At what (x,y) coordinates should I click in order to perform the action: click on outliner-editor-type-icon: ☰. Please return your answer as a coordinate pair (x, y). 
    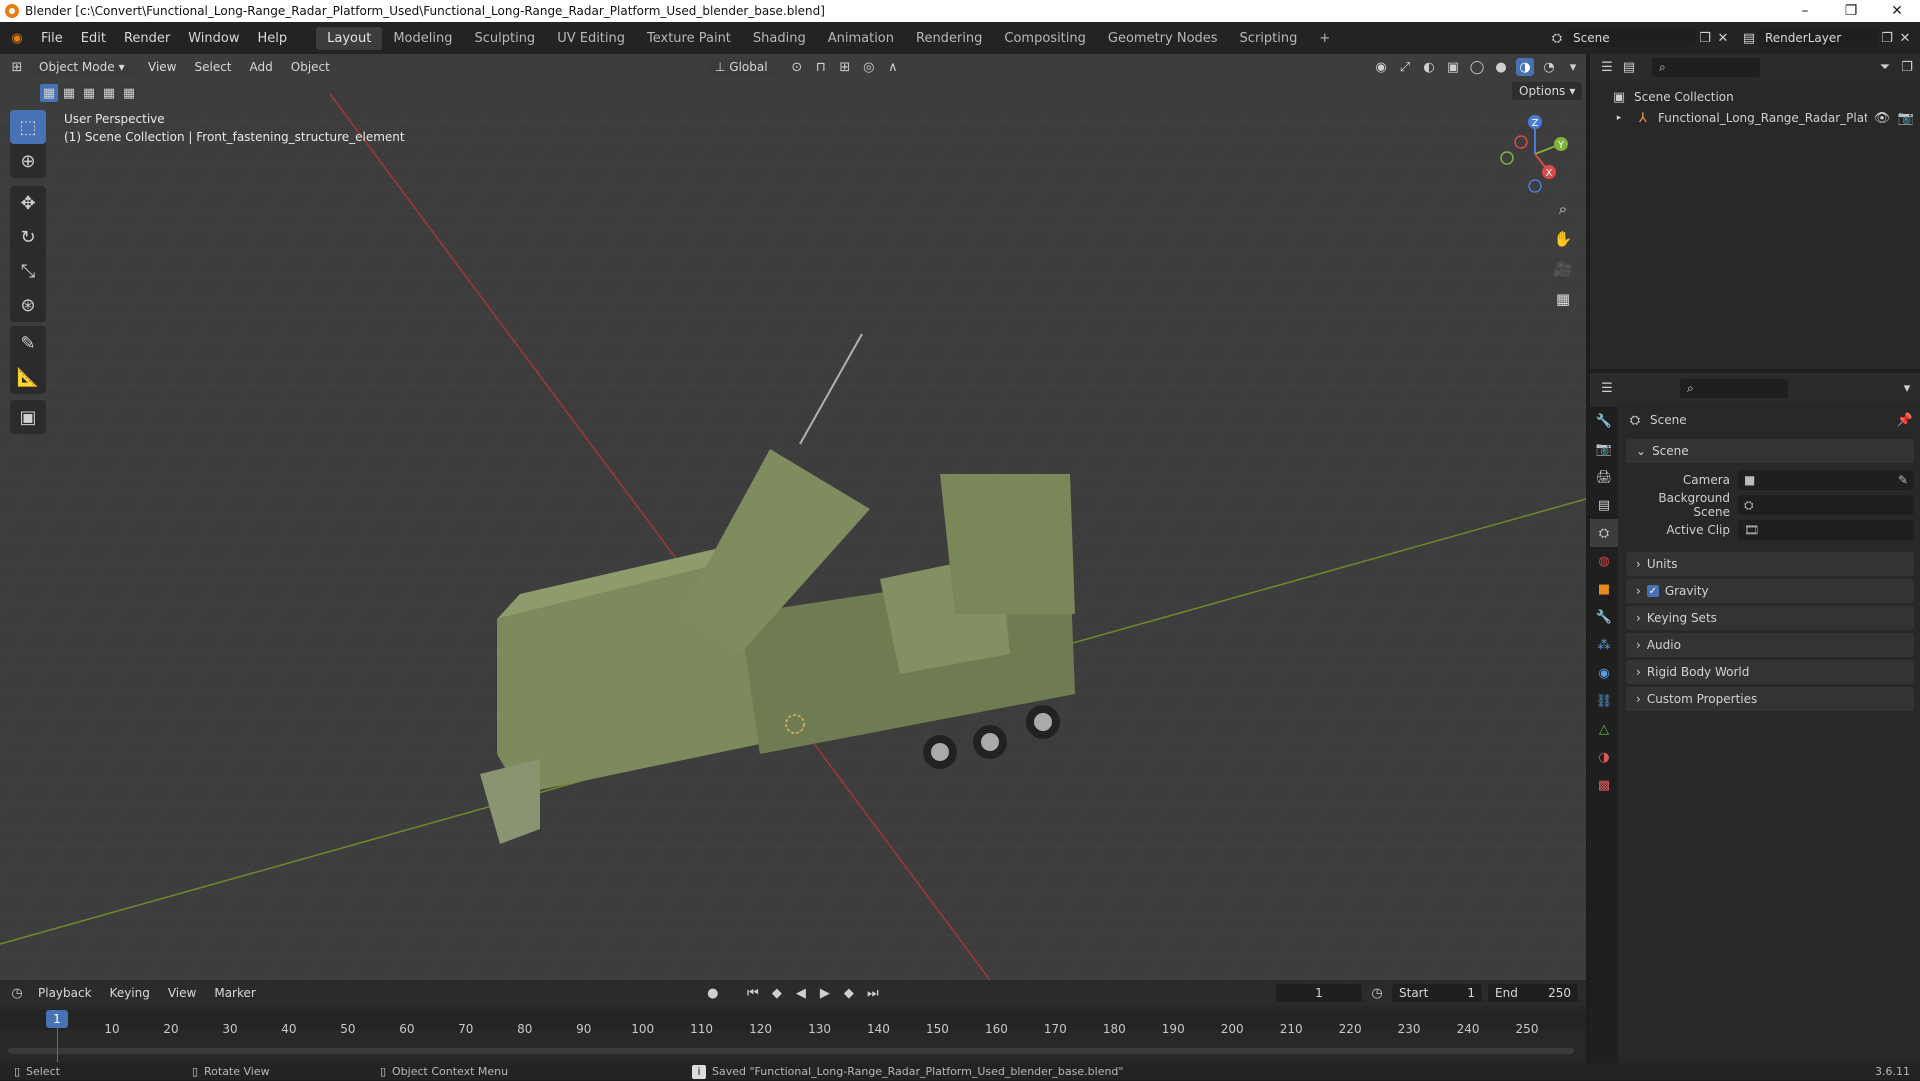
    Looking at the image, I should click on (1607, 67).